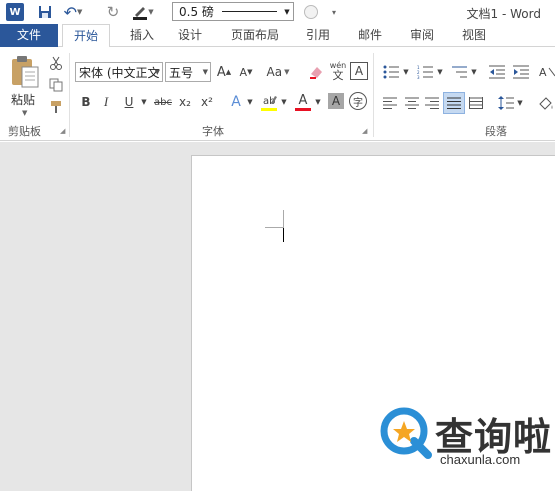 The height and width of the screenshot is (491, 555). What do you see at coordinates (506, 103) in the screenshot?
I see `line-spacing-icon` at bounding box center [506, 103].